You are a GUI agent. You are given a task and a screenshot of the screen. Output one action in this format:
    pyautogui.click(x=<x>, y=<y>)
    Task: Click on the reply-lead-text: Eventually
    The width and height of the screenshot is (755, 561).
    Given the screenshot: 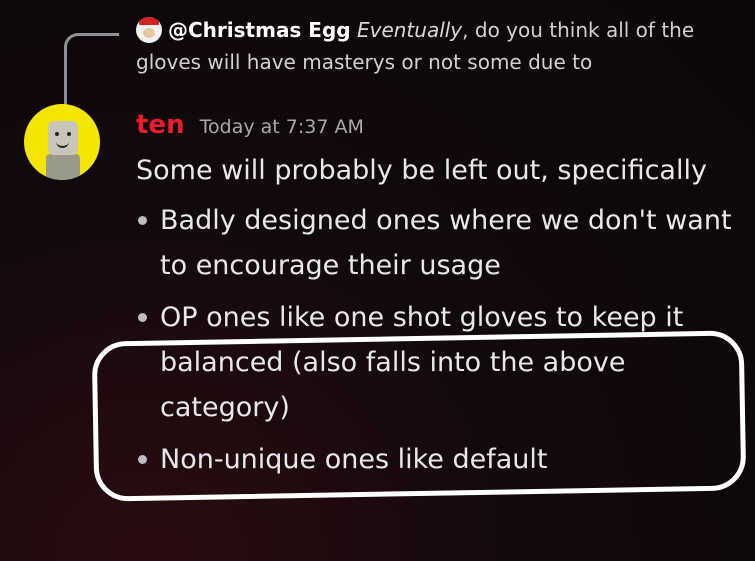 What is the action you would take?
    pyautogui.click(x=409, y=30)
    